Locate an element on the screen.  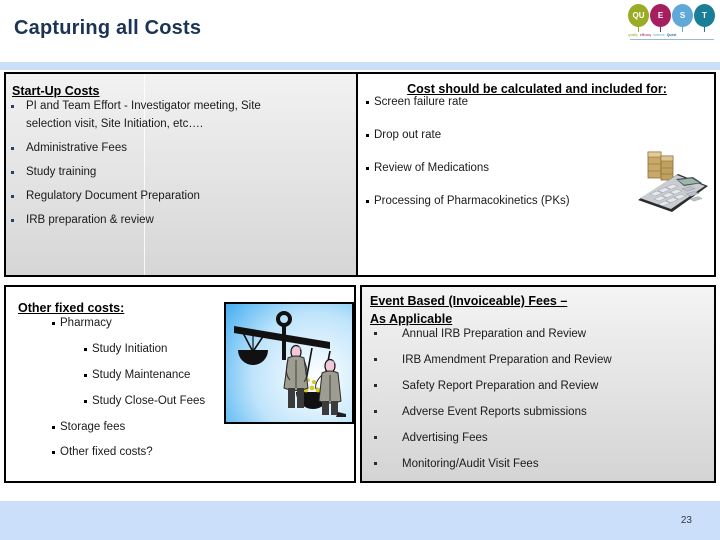
list-item: Review of Medications is located at coordinates (537, 168).